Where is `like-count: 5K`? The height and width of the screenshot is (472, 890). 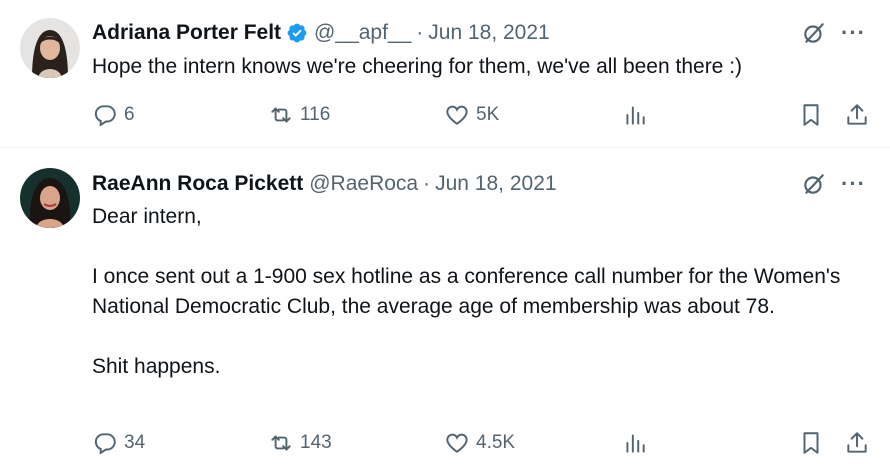
like-count: 5K is located at coordinates (488, 114).